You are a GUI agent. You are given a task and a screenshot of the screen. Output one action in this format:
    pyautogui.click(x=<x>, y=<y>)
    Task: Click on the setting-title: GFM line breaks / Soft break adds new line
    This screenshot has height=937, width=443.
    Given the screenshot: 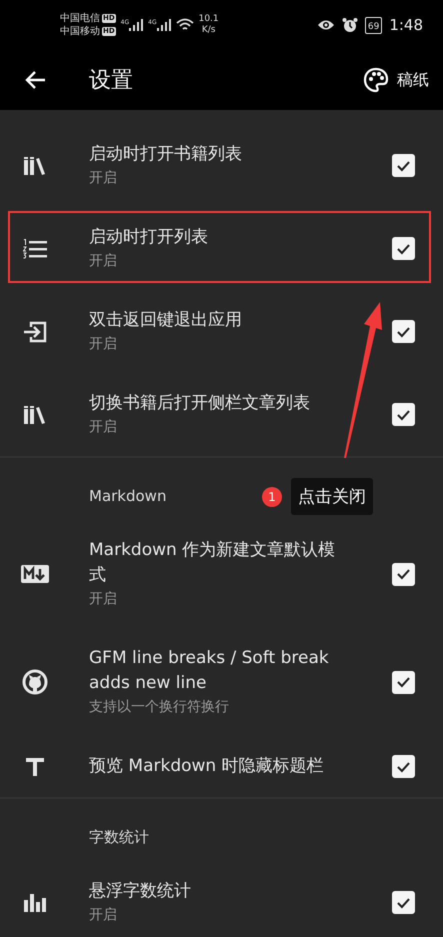 What is the action you would take?
    pyautogui.click(x=209, y=671)
    